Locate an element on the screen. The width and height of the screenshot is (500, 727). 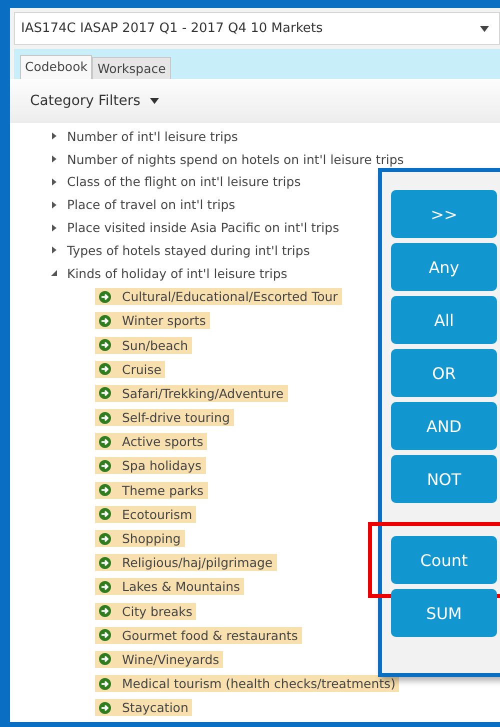
tree-item: Class of the flight on int'l leisure trips is located at coordinates (184, 182).